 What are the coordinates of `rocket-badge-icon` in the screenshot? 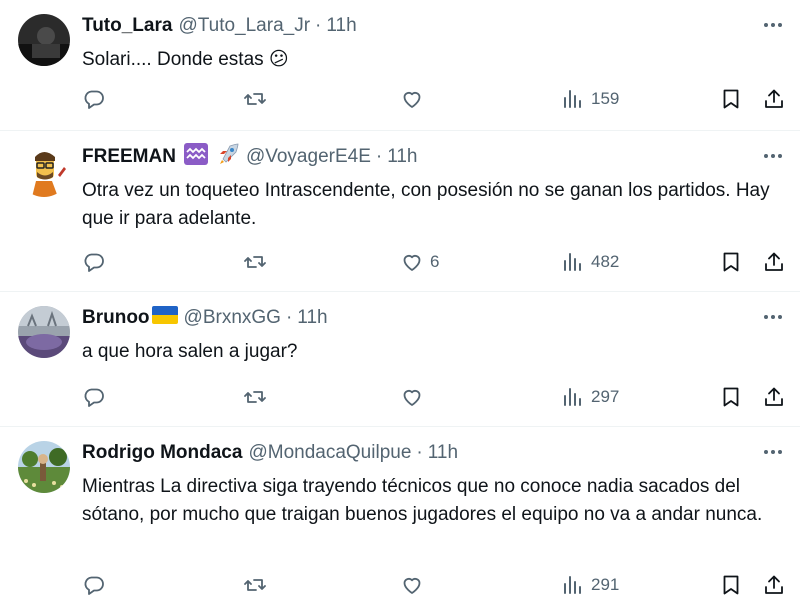 It's located at (228, 157).